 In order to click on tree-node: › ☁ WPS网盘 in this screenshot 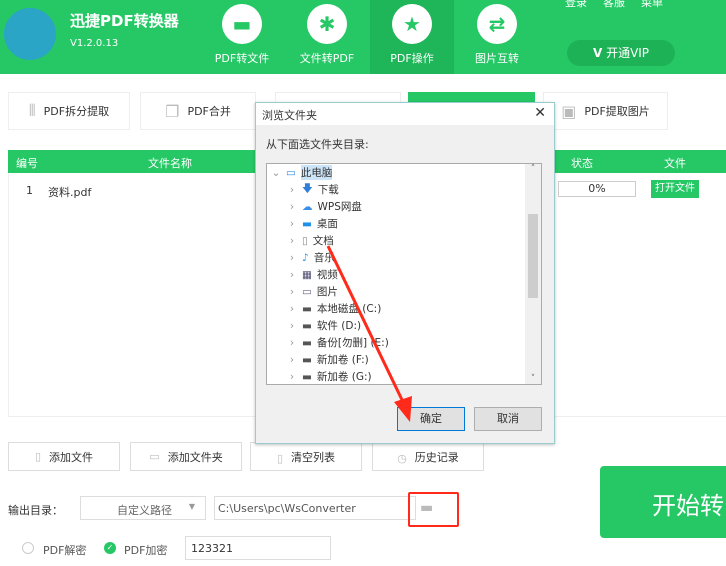, I will do `click(324, 206)`.